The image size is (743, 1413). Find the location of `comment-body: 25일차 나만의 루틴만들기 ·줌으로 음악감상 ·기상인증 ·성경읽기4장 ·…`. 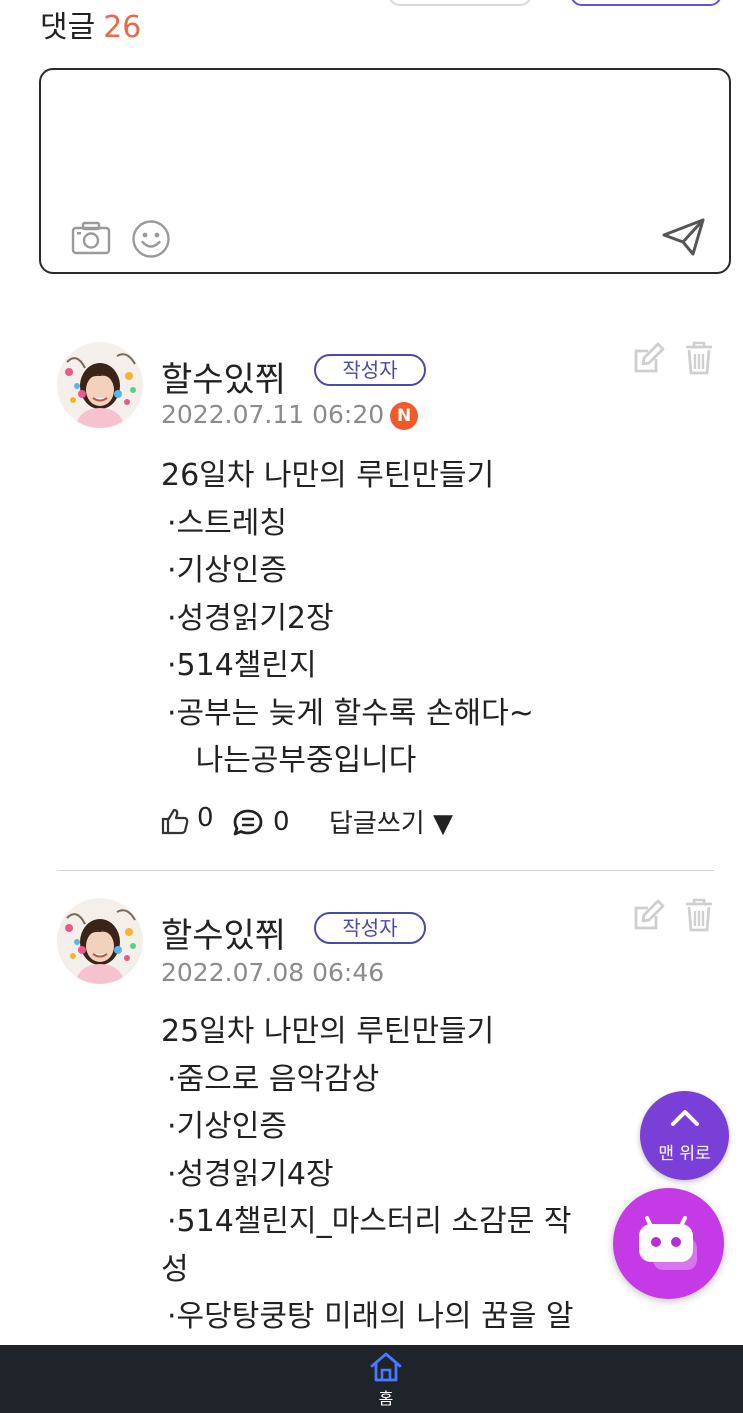

comment-body: 25일차 나만의 루틴만들기 ·줌으로 음악감상 ·기상인증 ·성경읽기4장 ·… is located at coordinates (367, 1174).